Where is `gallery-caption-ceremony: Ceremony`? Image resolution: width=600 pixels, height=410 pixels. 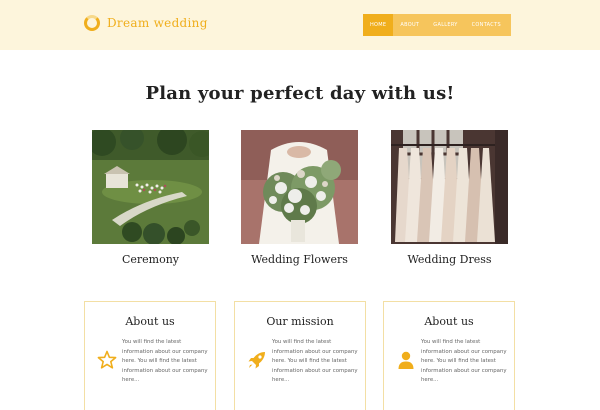
gallery-caption-ceremony: Ceremony is located at coordinates (150, 259).